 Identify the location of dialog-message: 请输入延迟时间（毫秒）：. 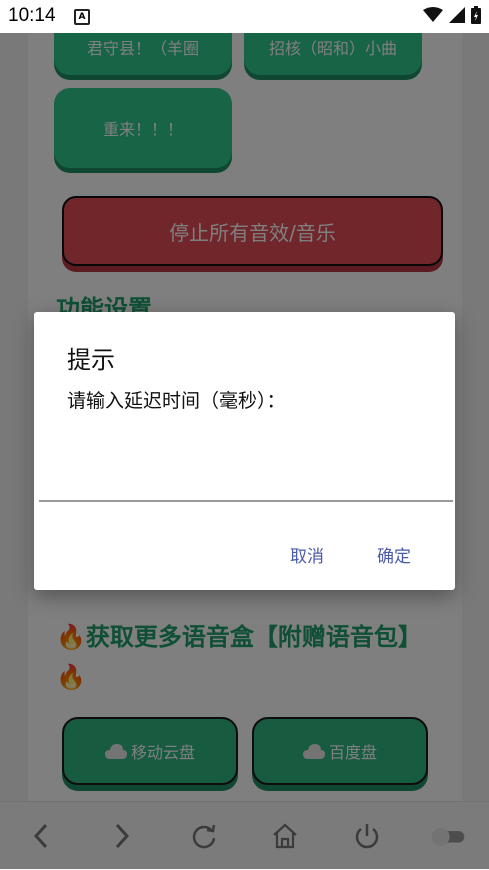
(176, 401).